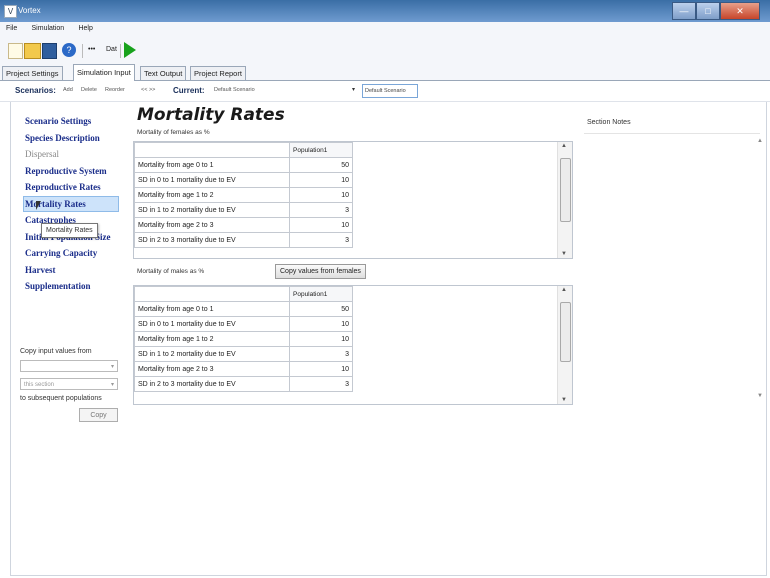  I want to click on copy-values-from-females-button: Copy values from females, so click(320, 271).